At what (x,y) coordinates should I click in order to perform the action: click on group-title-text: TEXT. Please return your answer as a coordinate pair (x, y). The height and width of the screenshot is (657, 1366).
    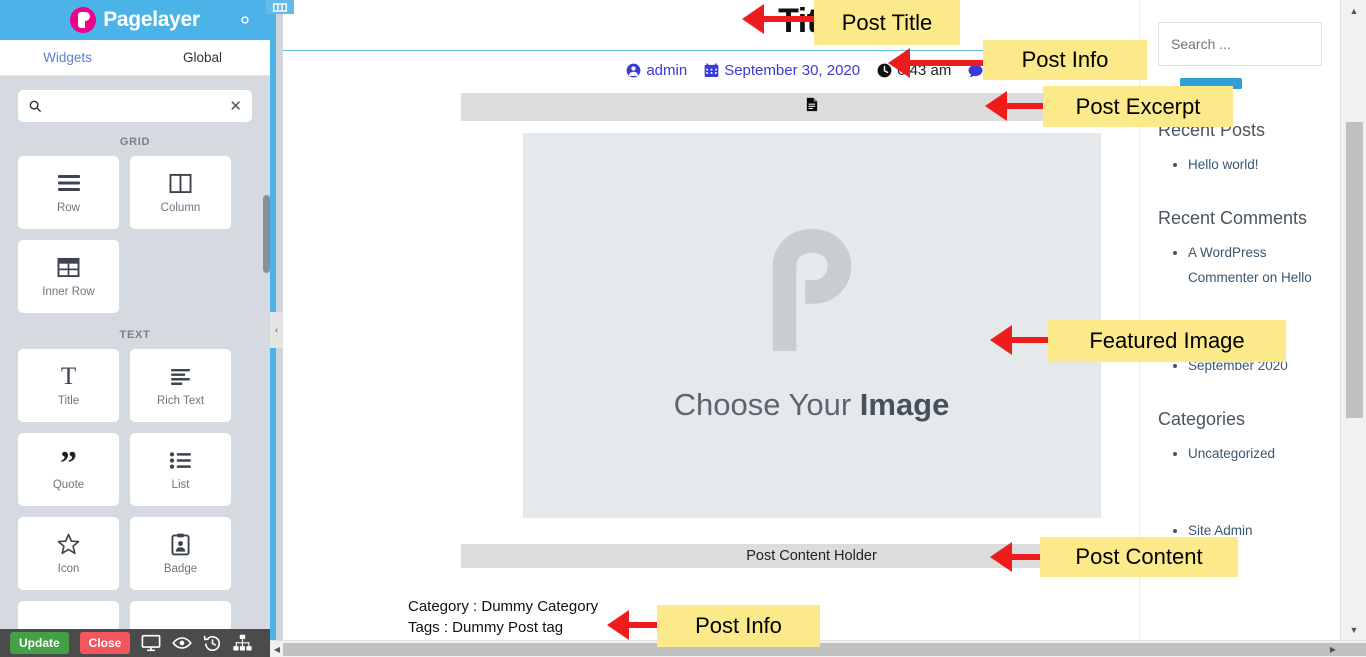
    Looking at the image, I should click on (135, 335).